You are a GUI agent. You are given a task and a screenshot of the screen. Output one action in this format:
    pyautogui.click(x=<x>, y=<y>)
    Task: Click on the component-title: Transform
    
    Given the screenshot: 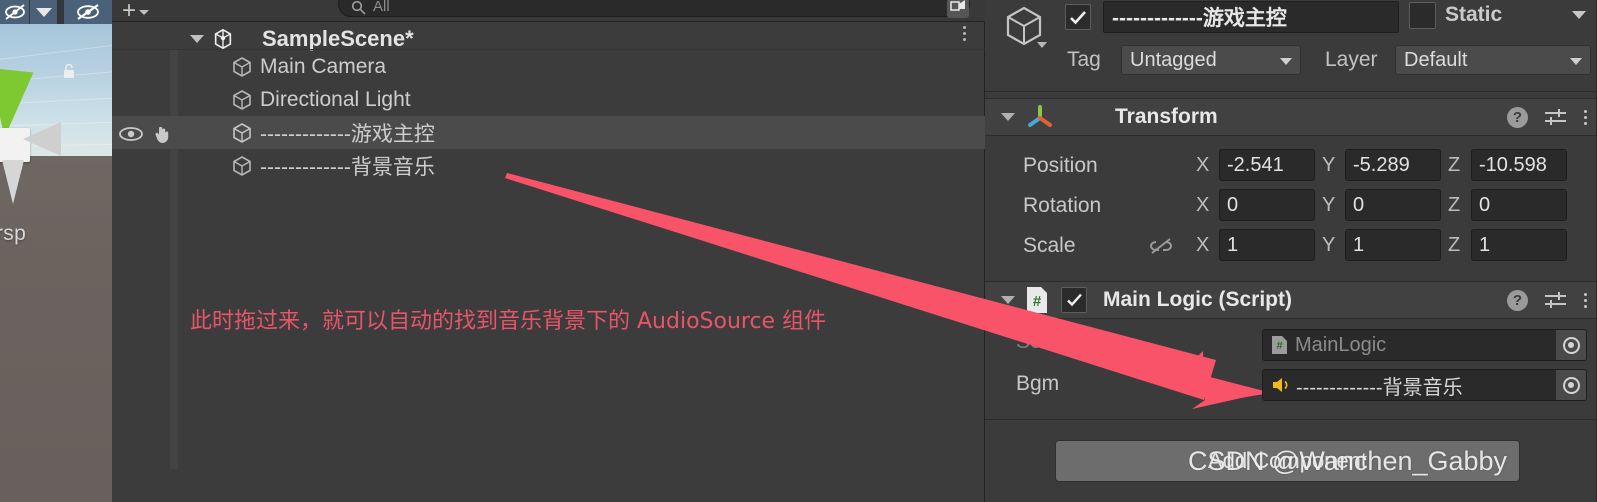 What is the action you would take?
    pyautogui.click(x=1166, y=116)
    